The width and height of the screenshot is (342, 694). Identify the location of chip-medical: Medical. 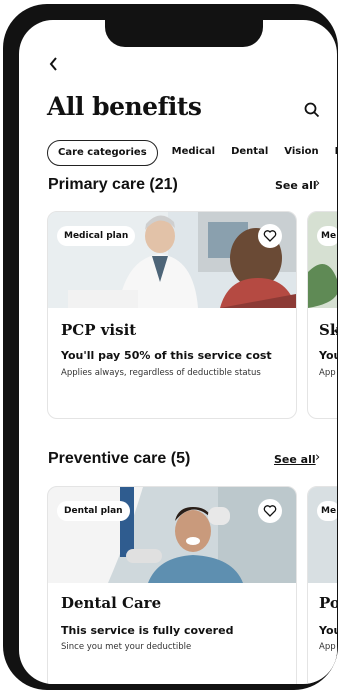
(193, 152).